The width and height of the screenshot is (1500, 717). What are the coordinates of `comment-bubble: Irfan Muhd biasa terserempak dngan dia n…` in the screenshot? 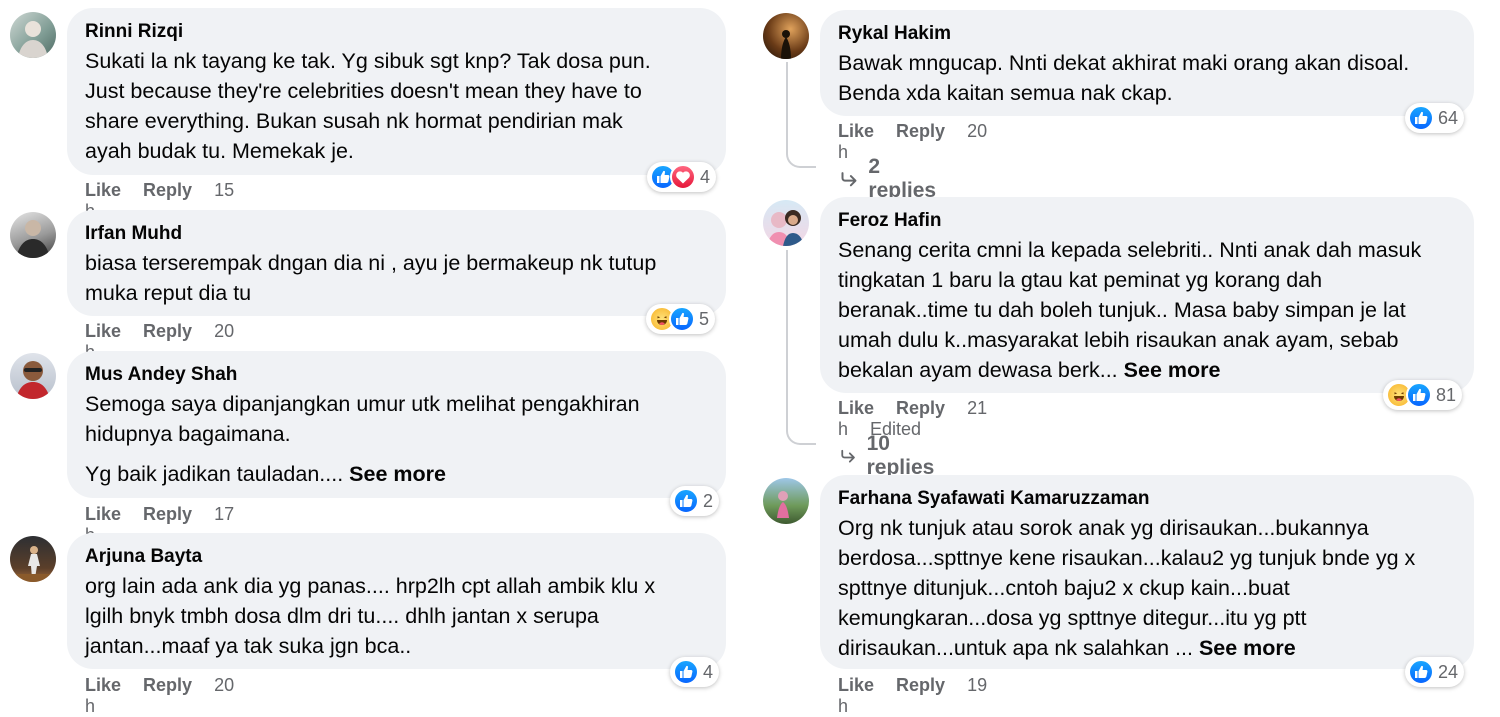 It's located at (396, 263).